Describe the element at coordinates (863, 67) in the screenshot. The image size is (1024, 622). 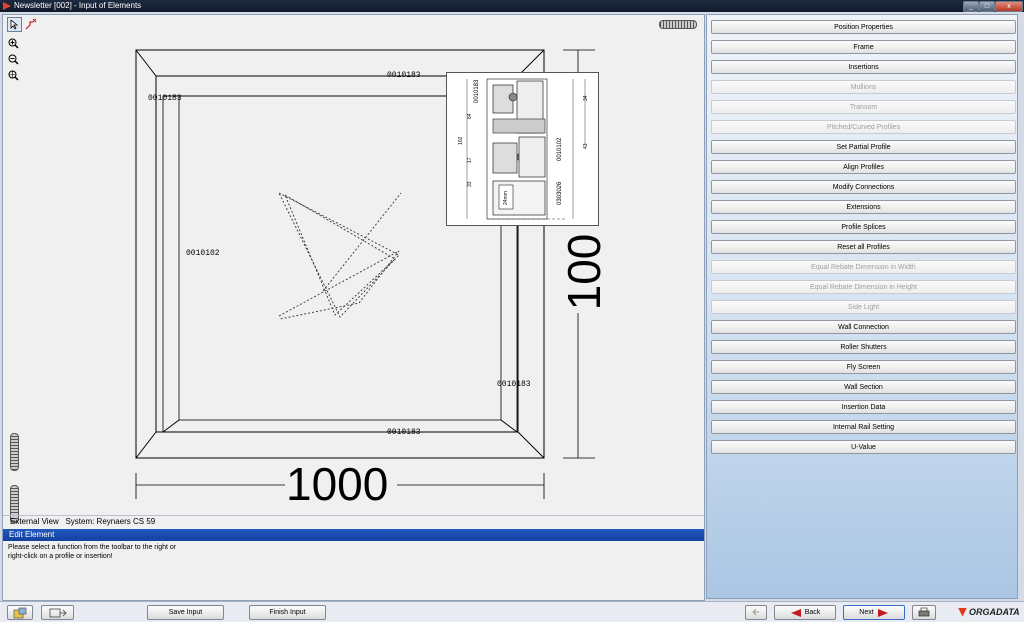
I see `insertions-button: Insertions` at that location.